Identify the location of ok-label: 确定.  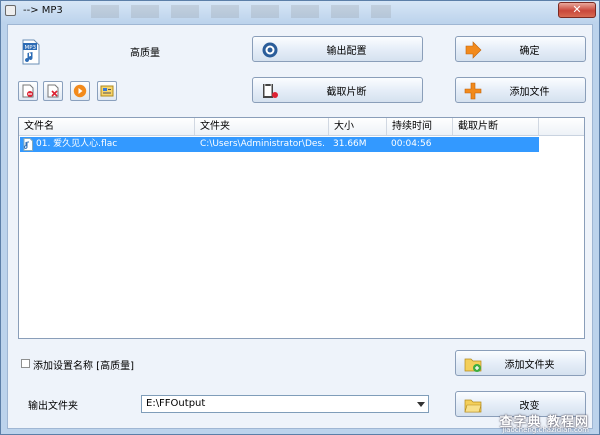
(529, 51).